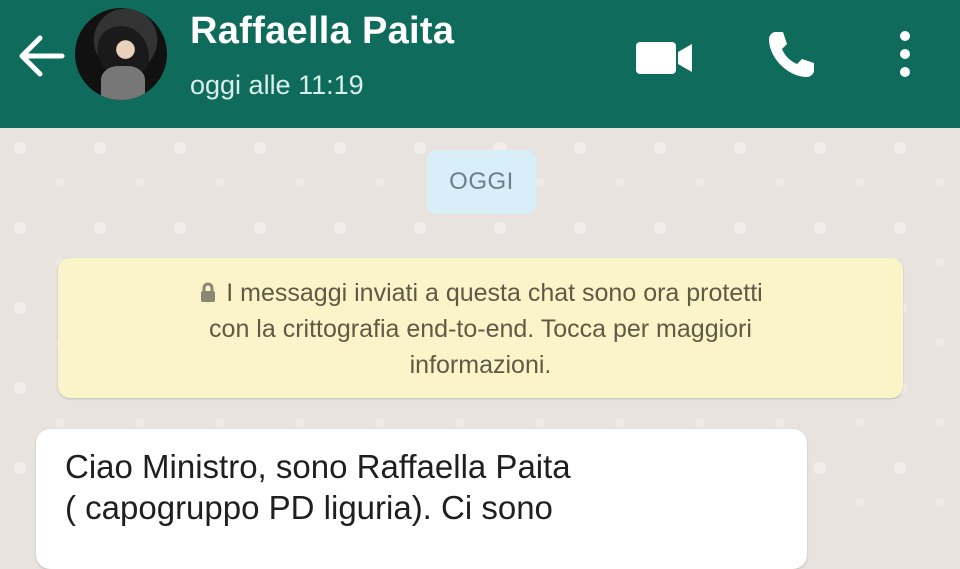 This screenshot has width=960, height=569. Describe the element at coordinates (208, 292) in the screenshot. I see `lock-icon` at that location.